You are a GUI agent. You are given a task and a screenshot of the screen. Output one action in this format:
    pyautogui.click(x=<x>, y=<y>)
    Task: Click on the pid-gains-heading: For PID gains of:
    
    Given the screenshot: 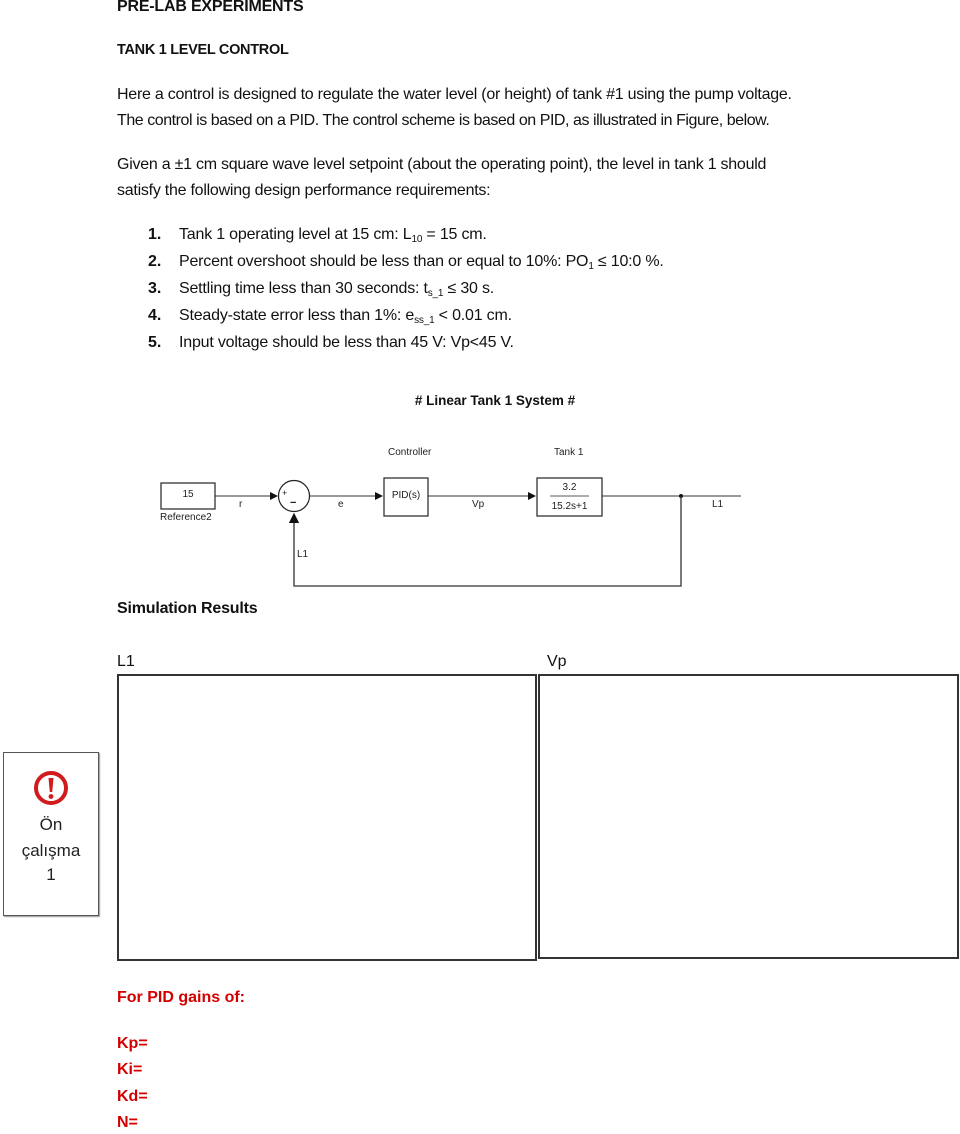 What is the action you would take?
    pyautogui.click(x=181, y=997)
    